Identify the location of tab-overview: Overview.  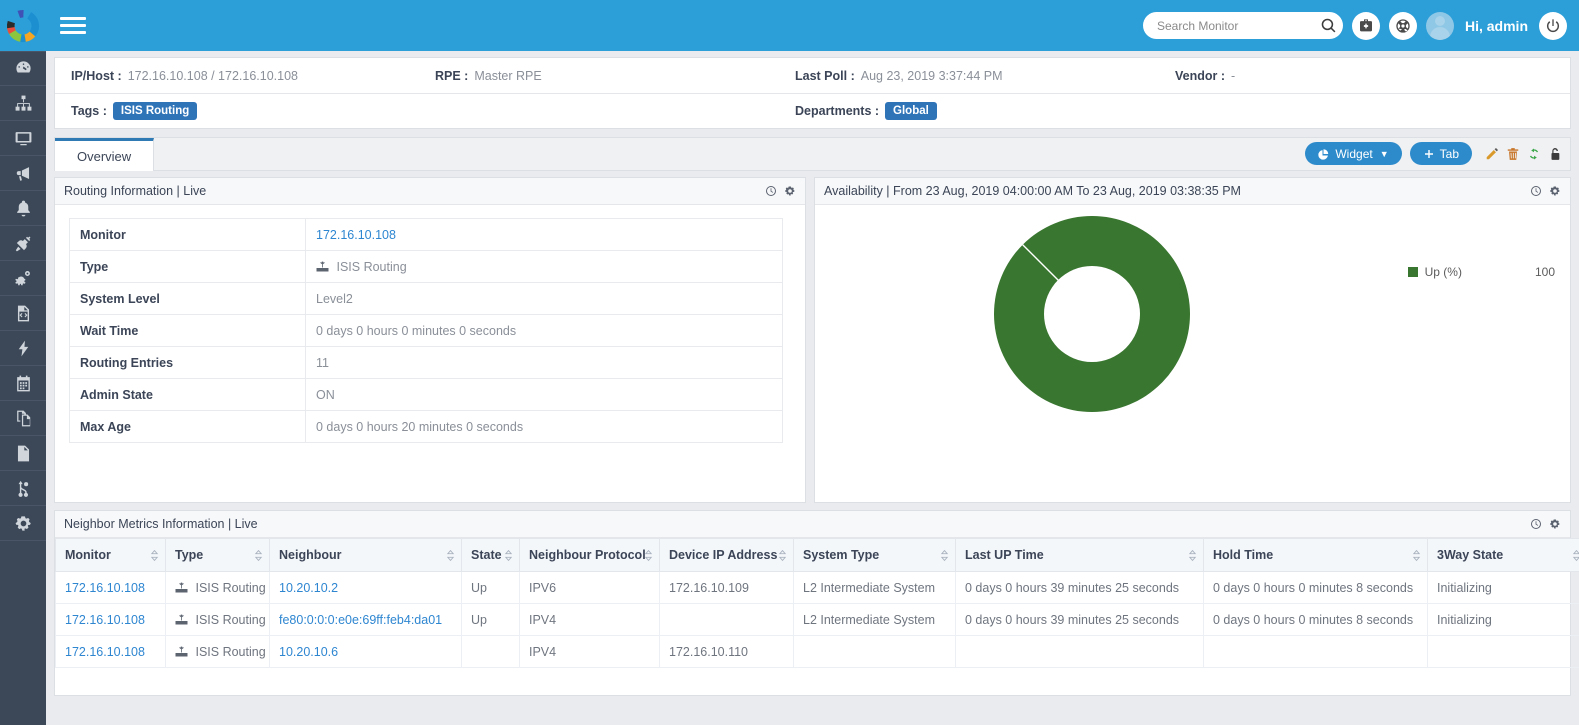
(105, 154).